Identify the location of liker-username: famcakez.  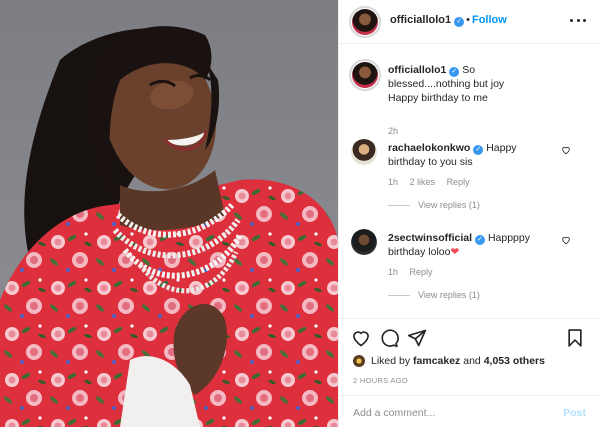
(436, 361).